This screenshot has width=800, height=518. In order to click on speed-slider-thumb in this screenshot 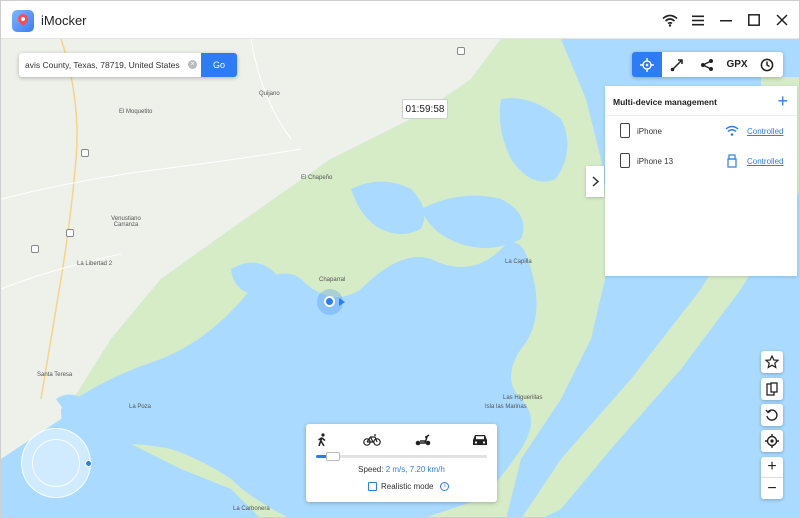, I will do `click(333, 456)`.